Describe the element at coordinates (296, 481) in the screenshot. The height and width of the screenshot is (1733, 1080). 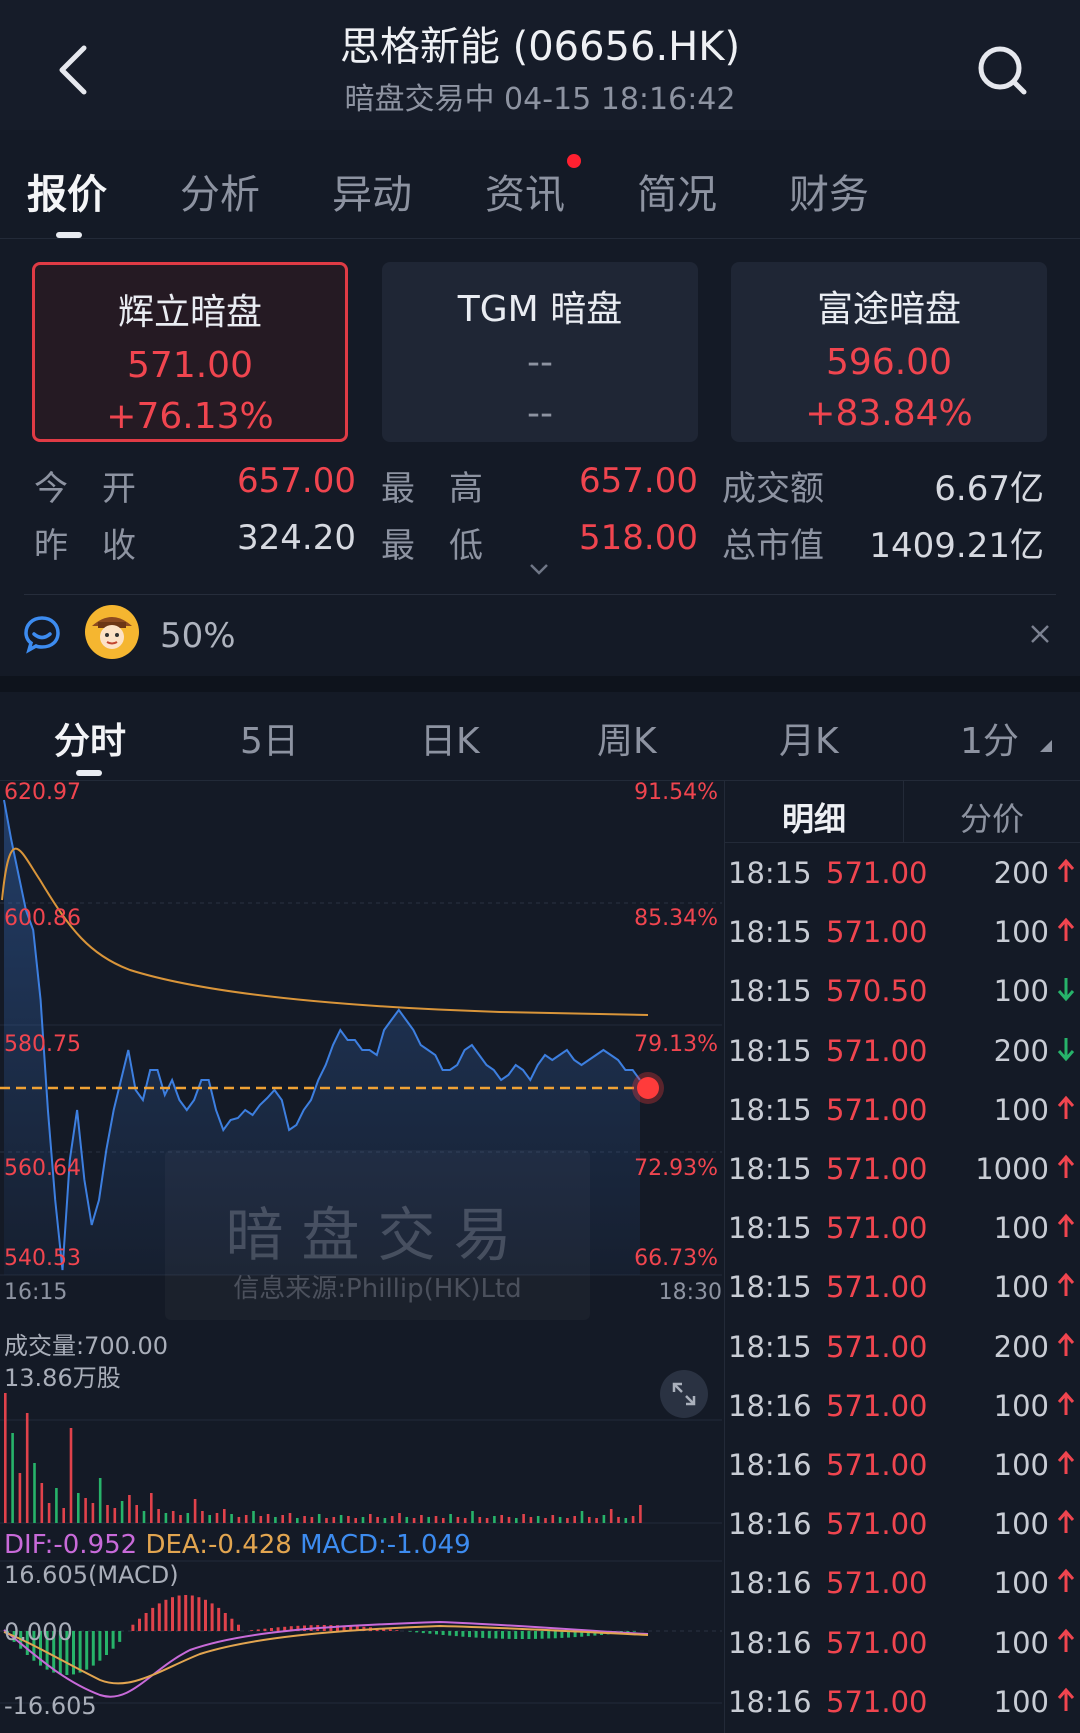
I see `open-value: 657.00` at that location.